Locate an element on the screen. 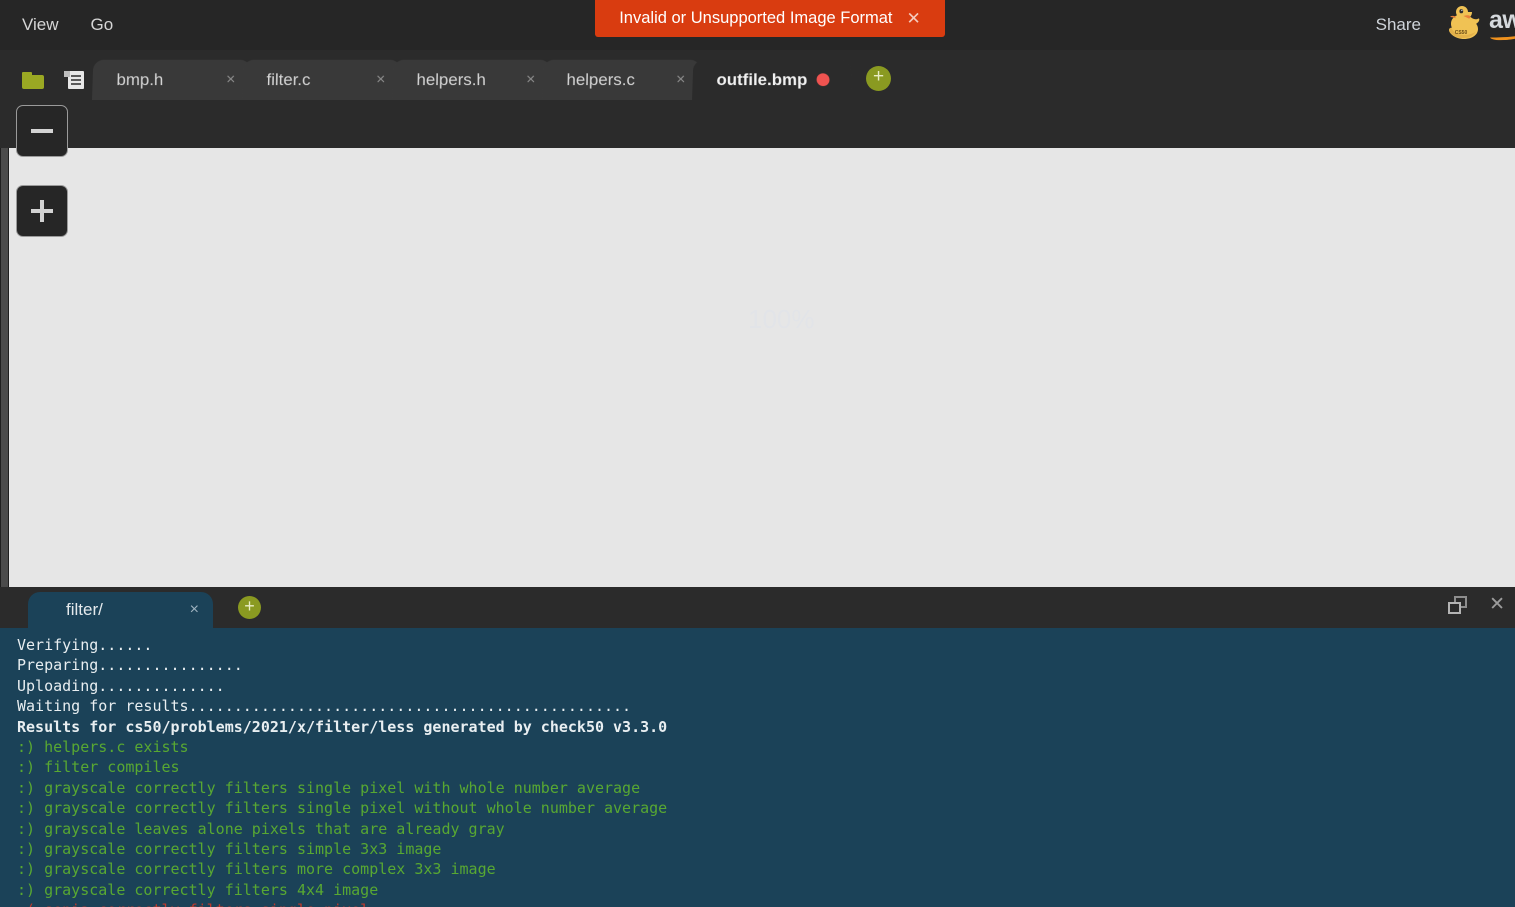 This screenshot has width=1515, height=907. terminal-tab-bar: filter/ × + ✕ is located at coordinates (757, 607).